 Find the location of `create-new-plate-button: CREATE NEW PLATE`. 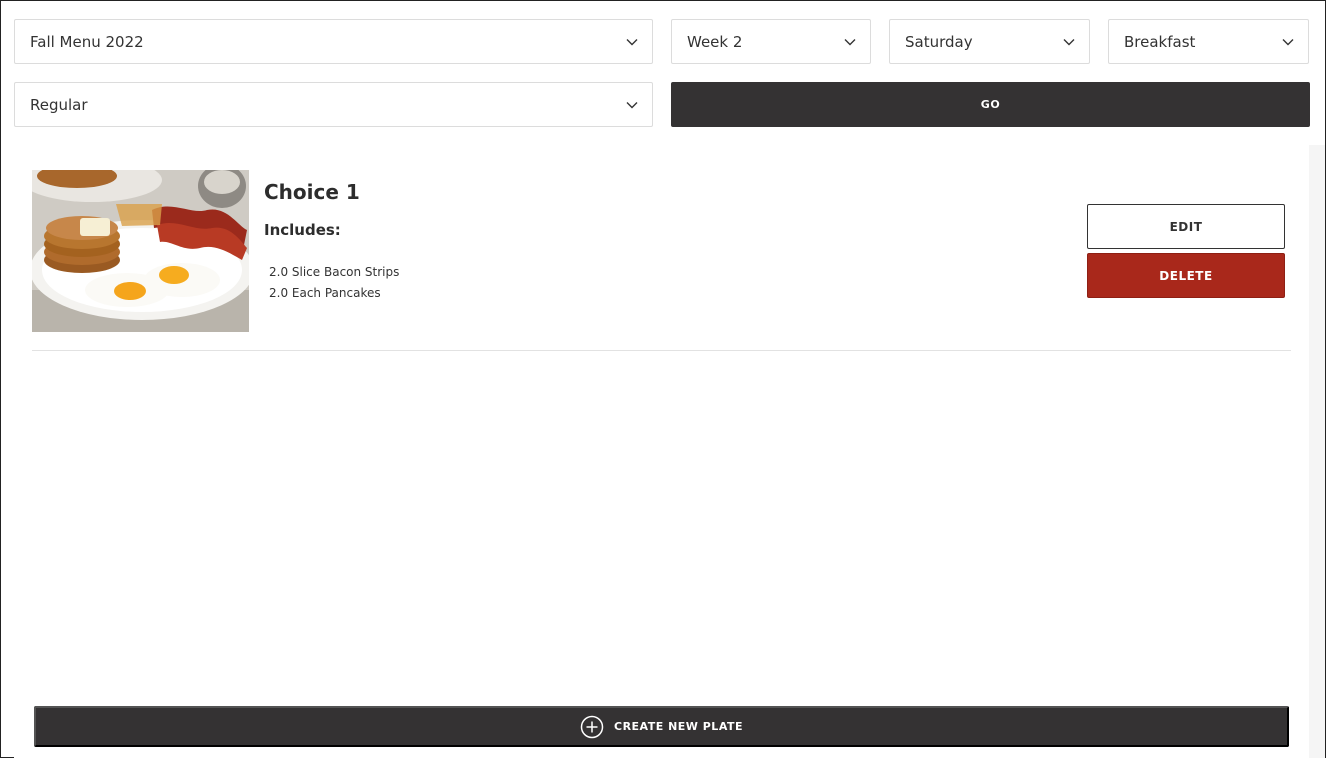

create-new-plate-button: CREATE NEW PLATE is located at coordinates (661, 726).